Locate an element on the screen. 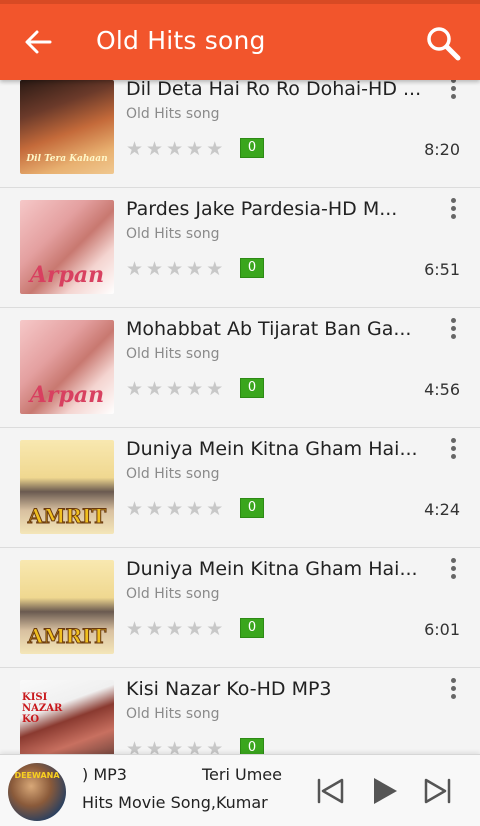 The width and height of the screenshot is (480, 826). search-button is located at coordinates (443, 43).